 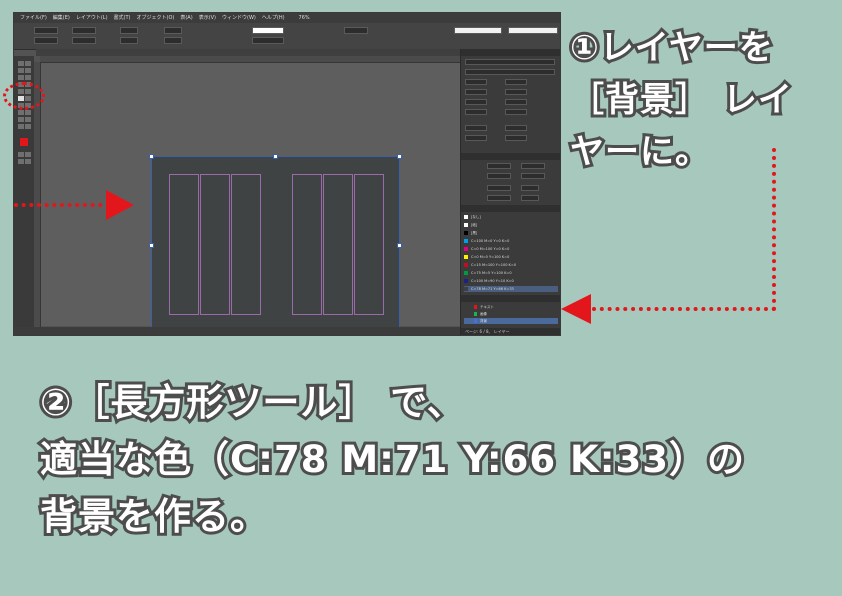 I want to click on swatch-label: C=0 M=100 Y=0 K=0, so click(x=490, y=249).